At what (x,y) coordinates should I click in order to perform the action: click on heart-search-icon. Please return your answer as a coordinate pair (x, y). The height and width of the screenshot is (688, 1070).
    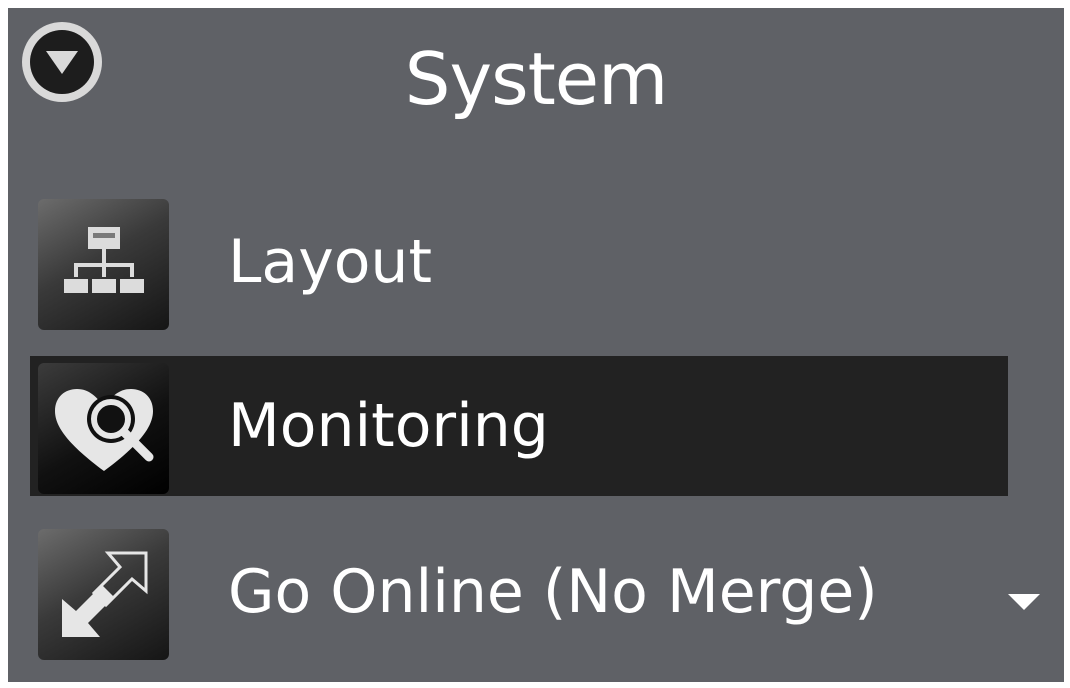
    Looking at the image, I should click on (103, 428).